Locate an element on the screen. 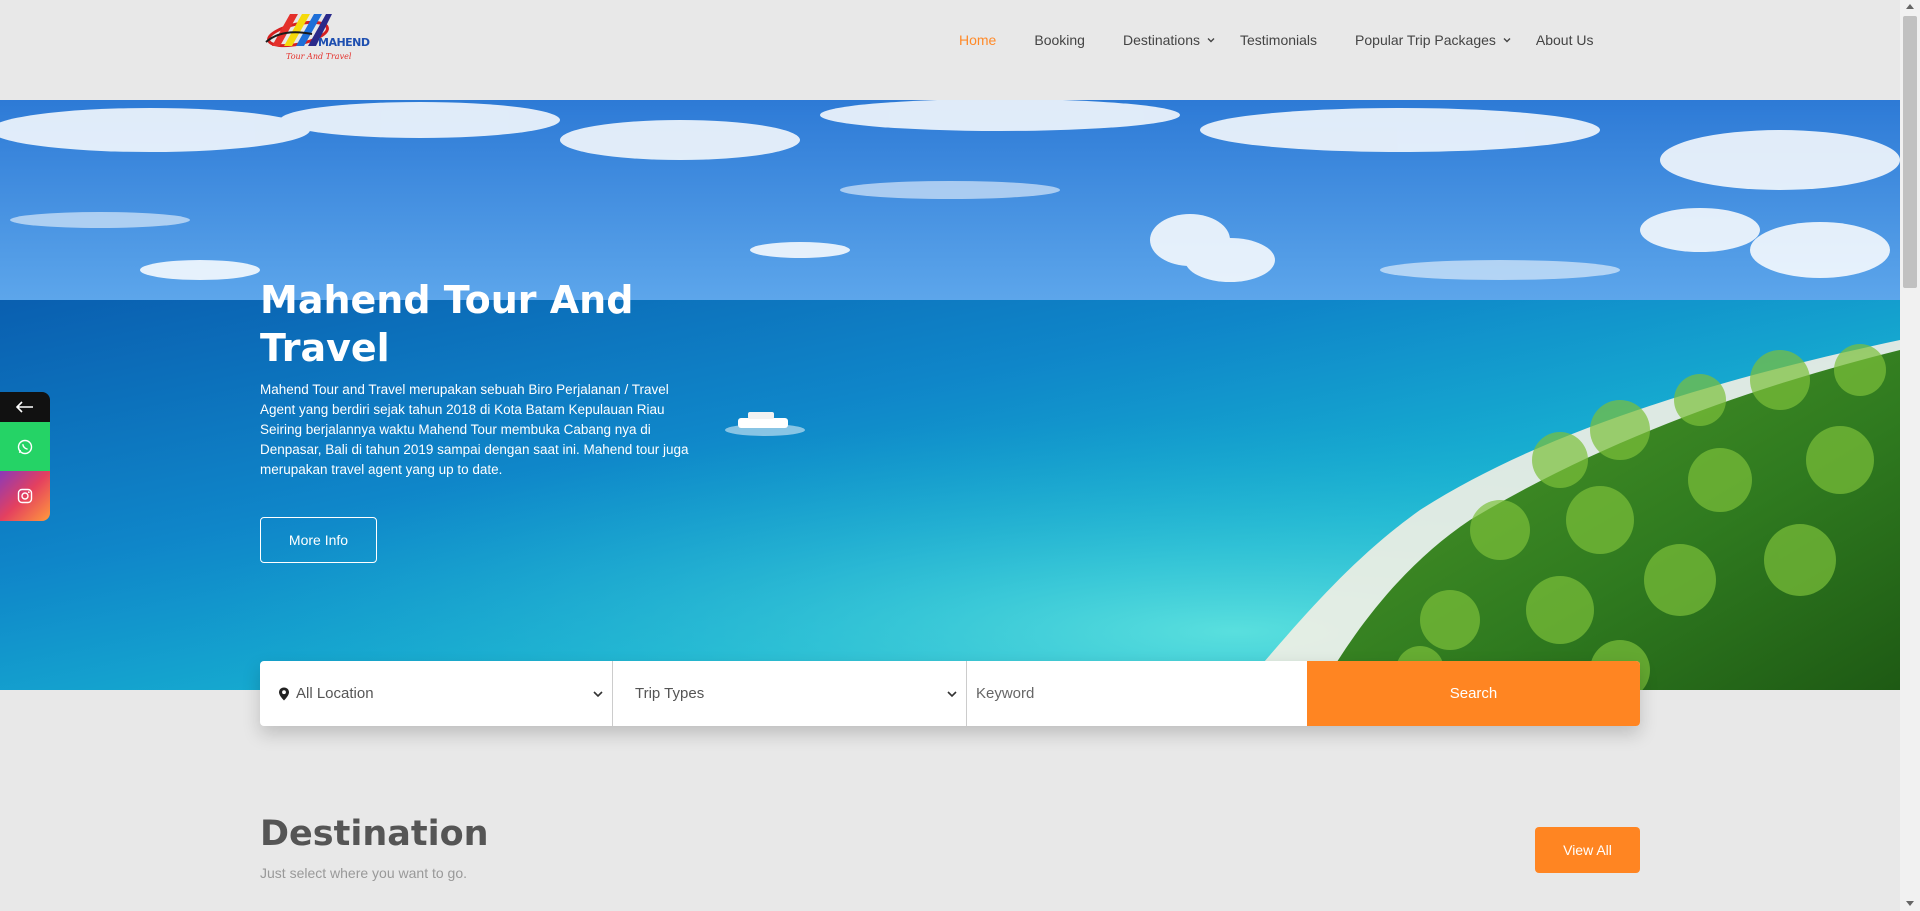 This screenshot has width=1920, height=911. nav-destinations-label: Destinations is located at coordinates (1161, 40).